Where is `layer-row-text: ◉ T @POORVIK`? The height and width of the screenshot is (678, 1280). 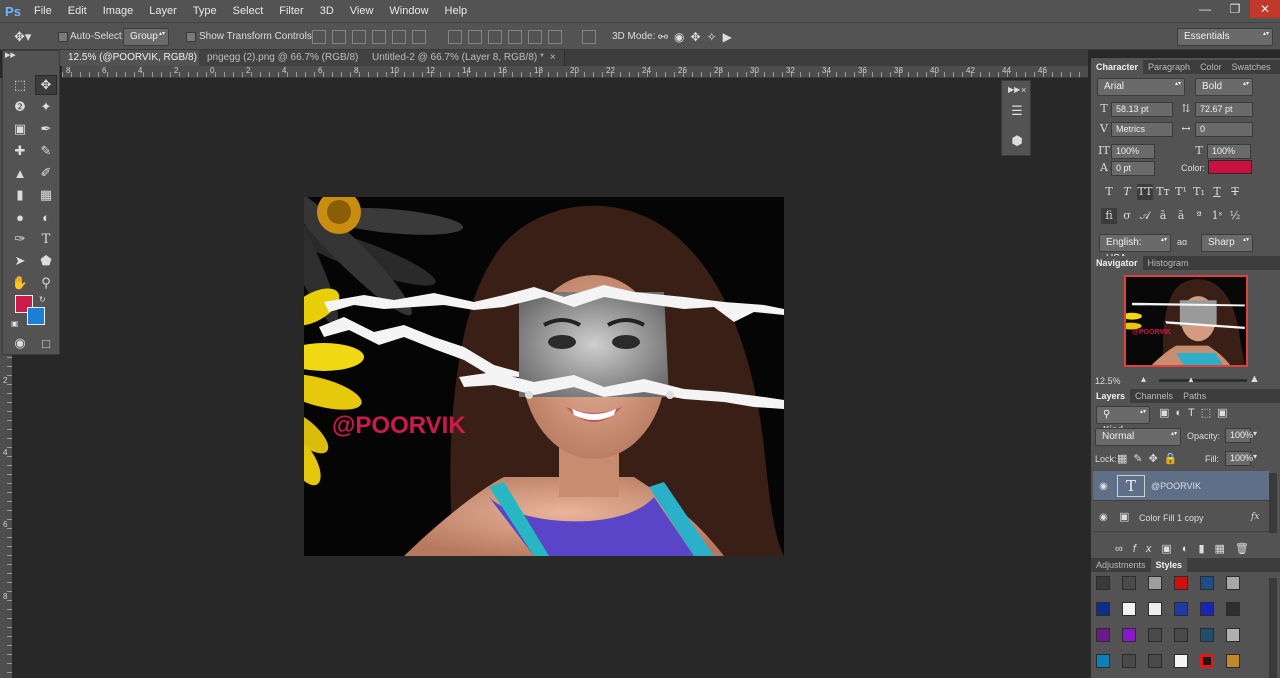 layer-row-text: ◉ T @POORVIK is located at coordinates (1181, 486).